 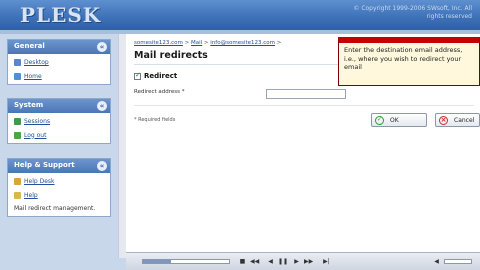 I want to click on video-player-bar: ■ ◀◀ ◀ ❚❚ ▶ ▶▶ ▶| ◀, so click(x=303, y=261).